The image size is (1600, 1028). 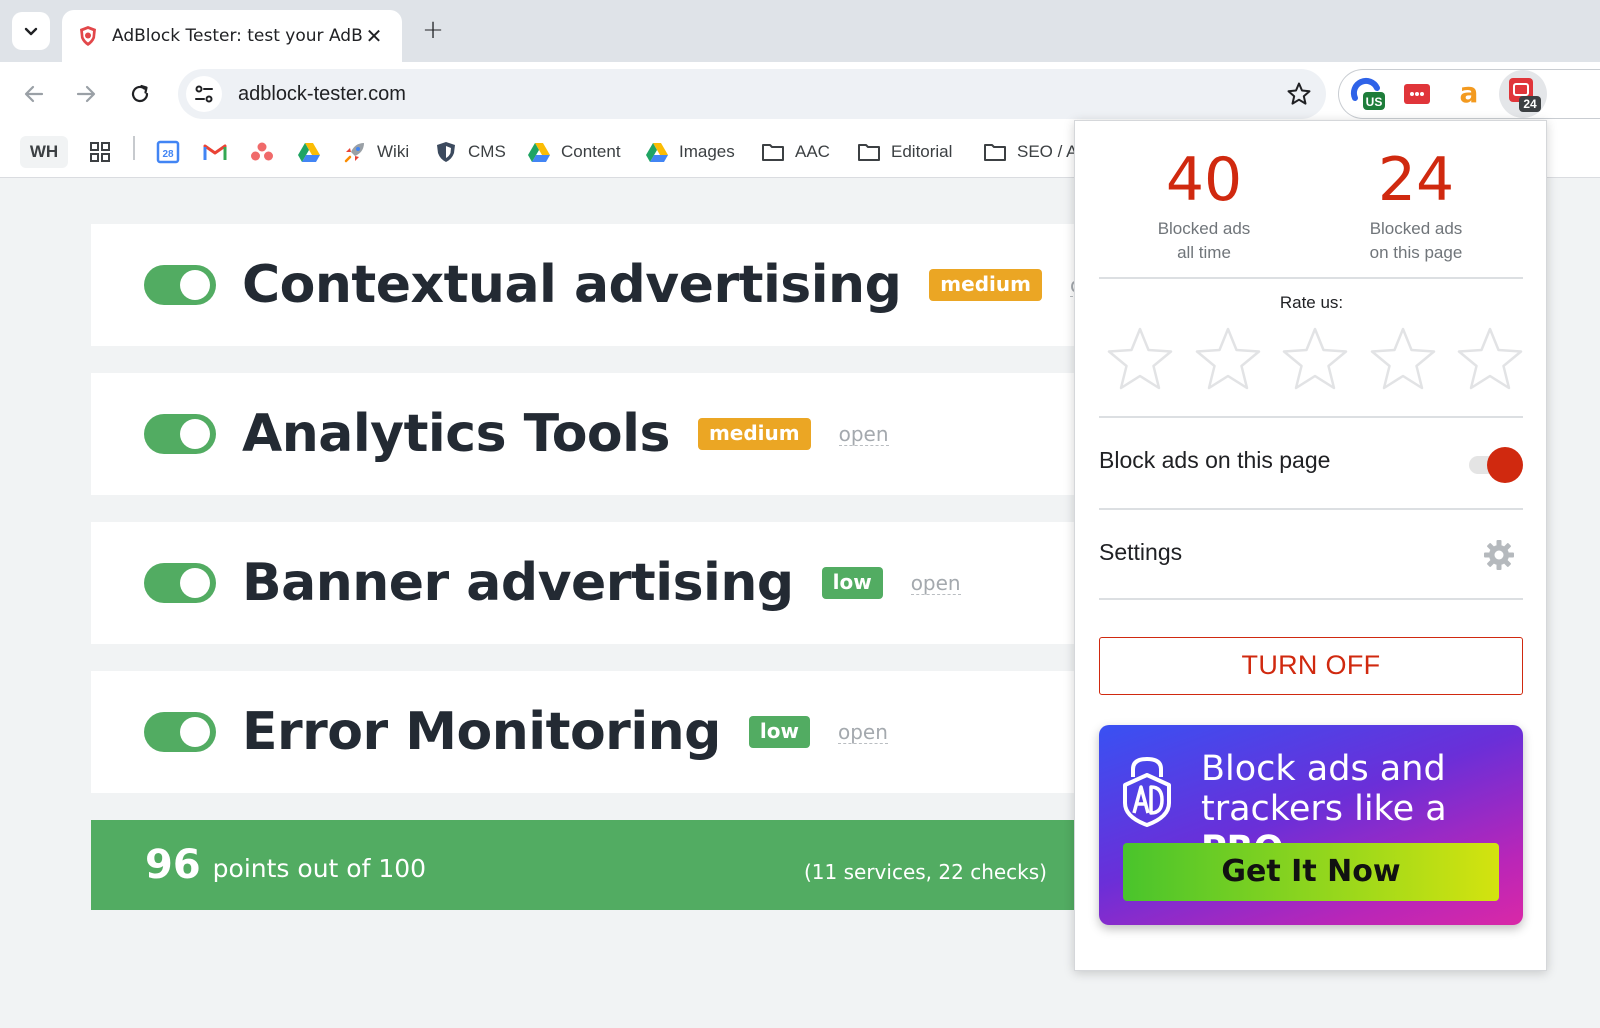 I want to click on shield-icon, so click(x=446, y=152).